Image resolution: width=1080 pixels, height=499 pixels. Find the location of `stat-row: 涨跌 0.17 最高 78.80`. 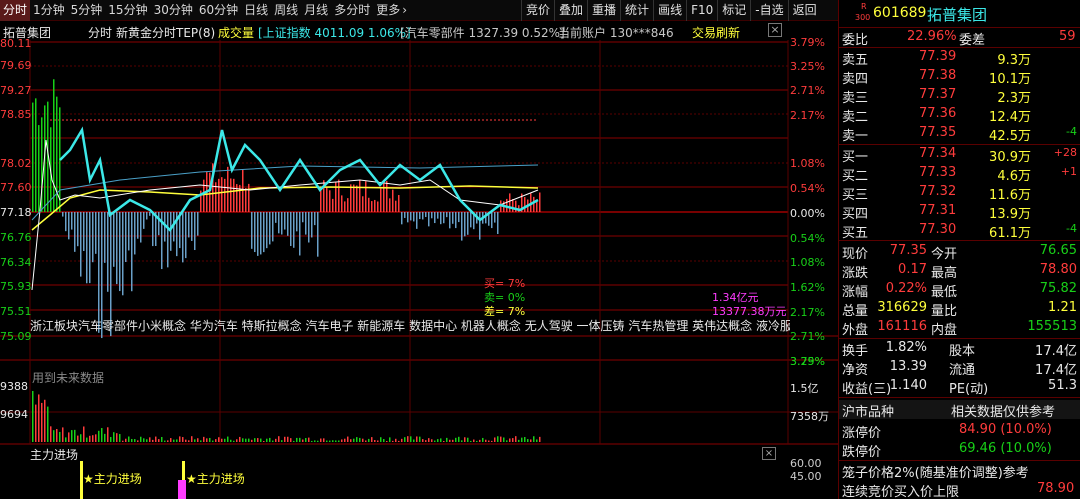

stat-row: 涨跌 0.17 最高 78.80 is located at coordinates (959, 271).